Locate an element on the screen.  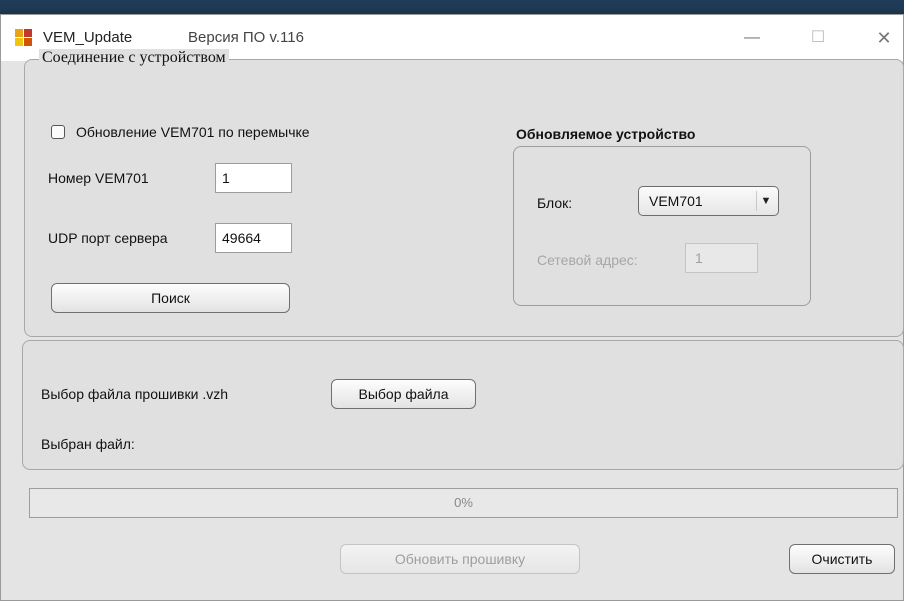
progress-text: 0% is located at coordinates (463, 502).